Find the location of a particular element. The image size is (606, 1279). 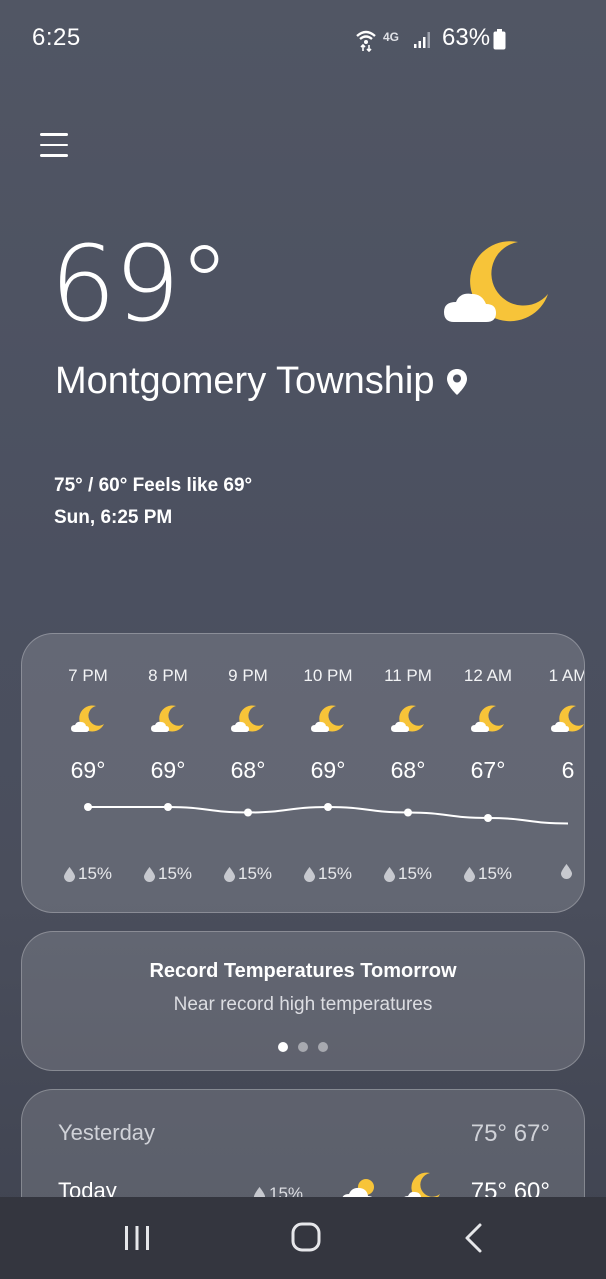

location-row: Montgomery Township is located at coordinates (261, 381).